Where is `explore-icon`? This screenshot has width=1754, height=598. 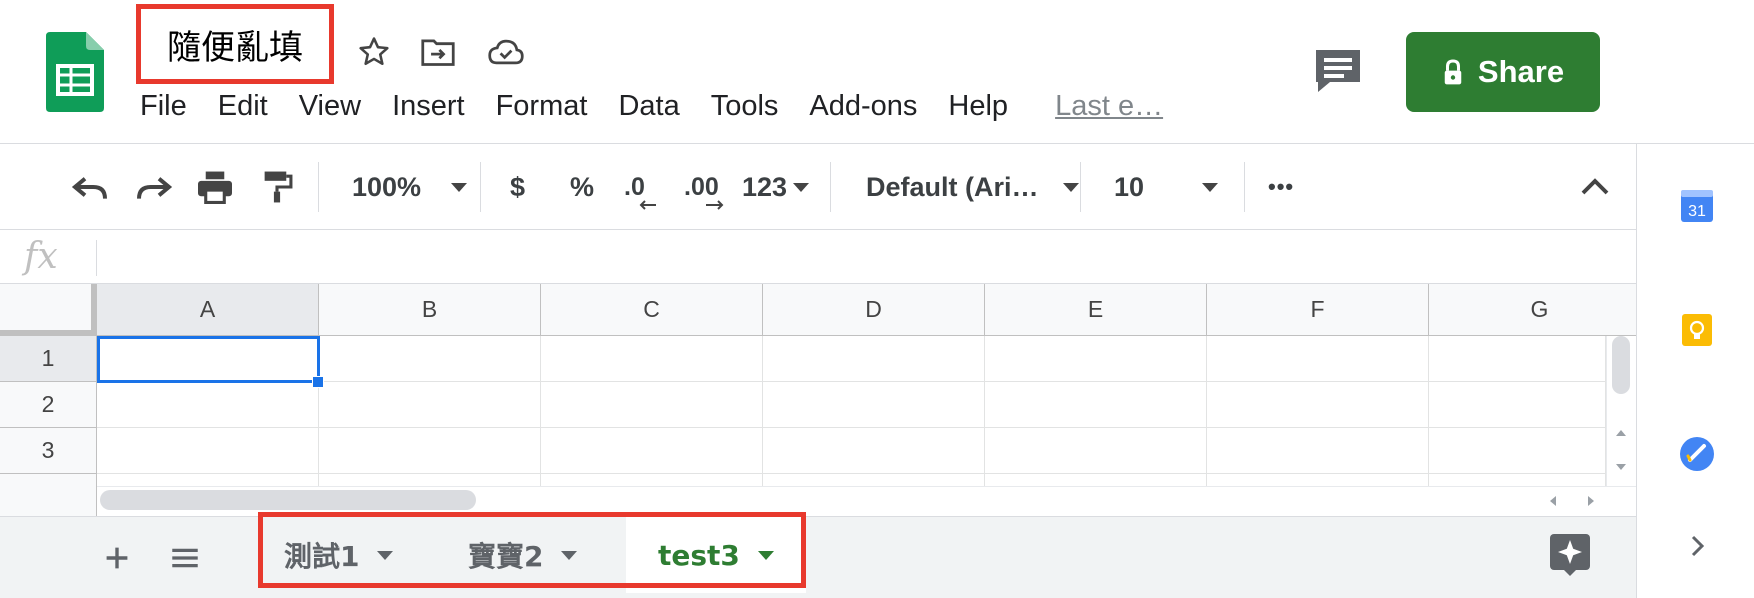 explore-icon is located at coordinates (1570, 554).